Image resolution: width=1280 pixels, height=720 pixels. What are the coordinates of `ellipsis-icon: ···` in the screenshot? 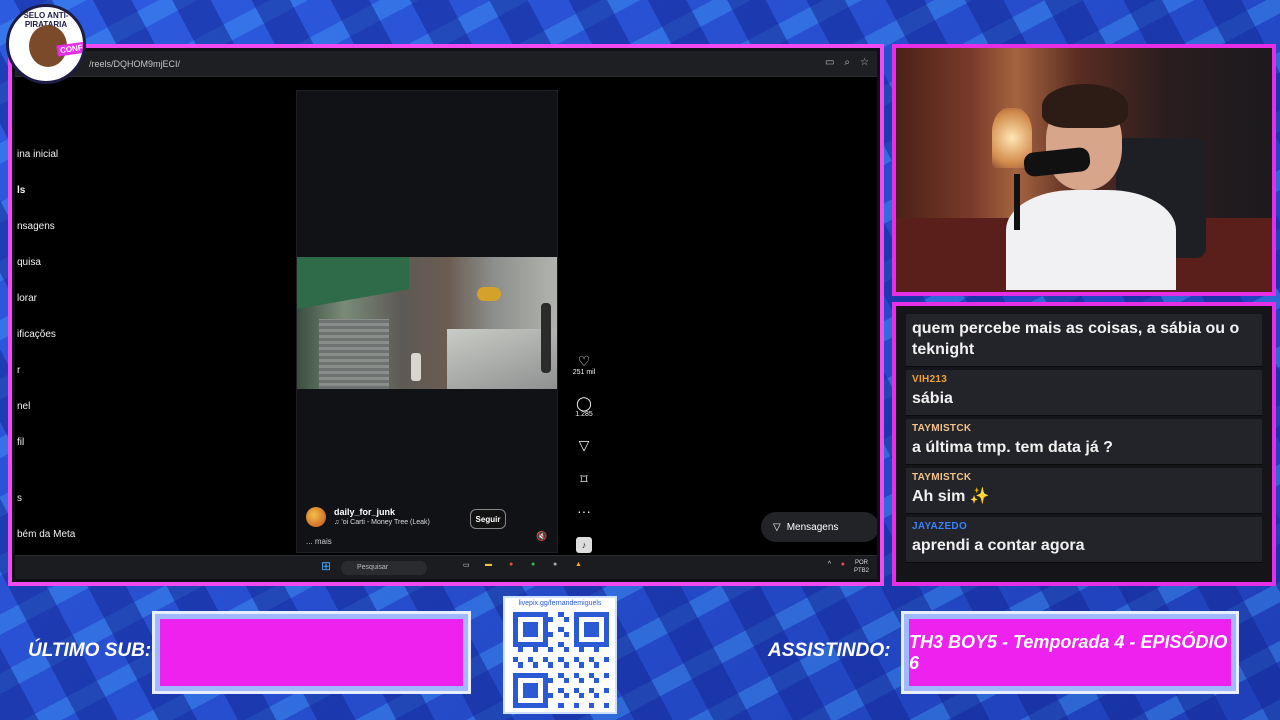 It's located at (584, 511).